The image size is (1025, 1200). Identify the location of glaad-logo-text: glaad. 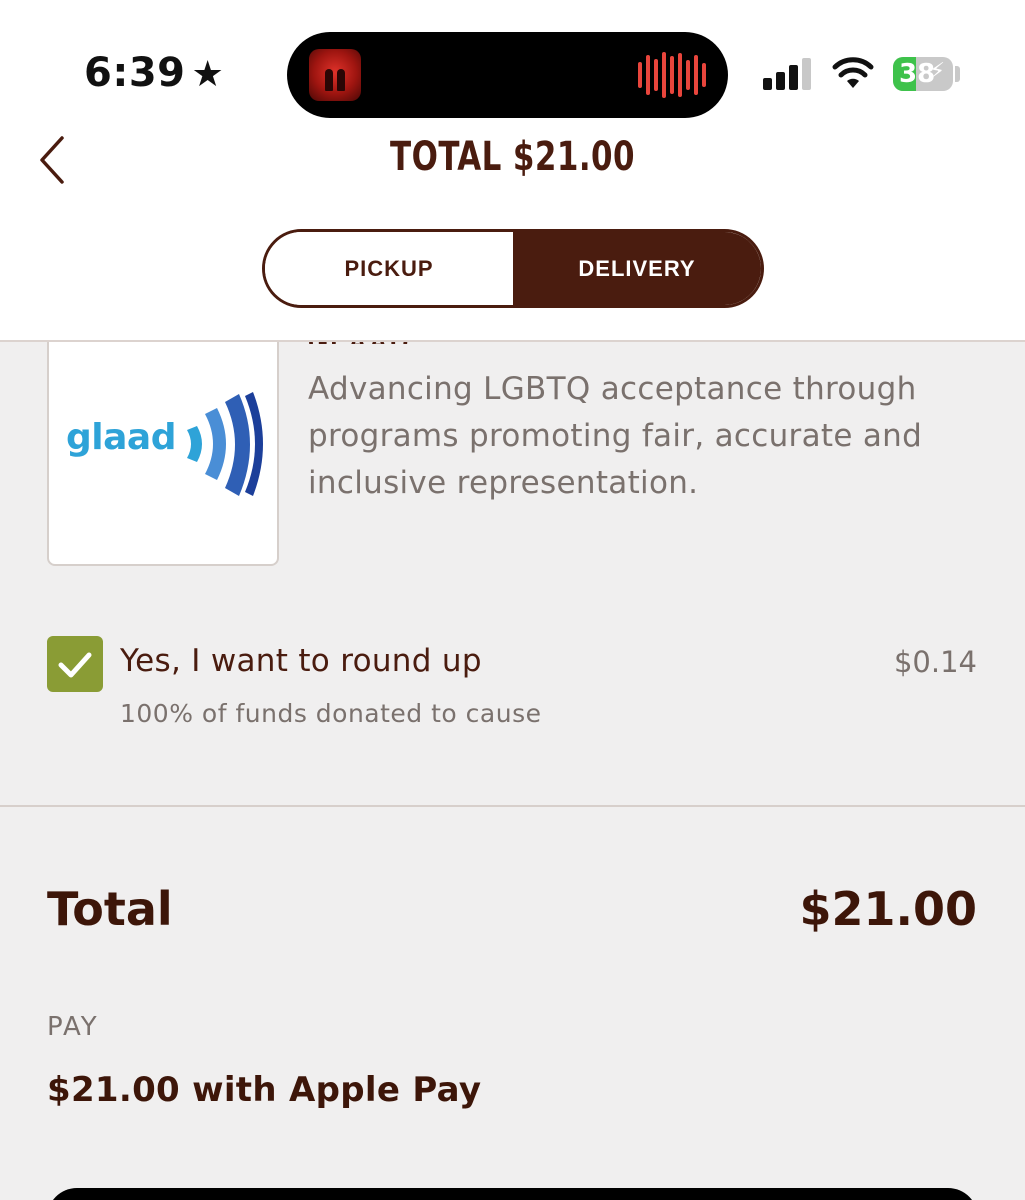
(121, 437).